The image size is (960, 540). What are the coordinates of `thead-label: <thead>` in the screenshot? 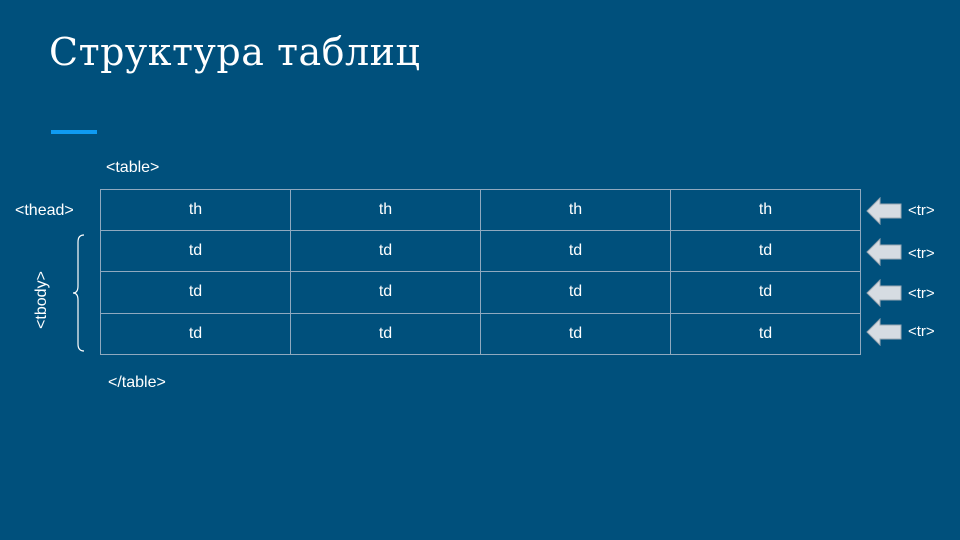 It's located at (44, 210).